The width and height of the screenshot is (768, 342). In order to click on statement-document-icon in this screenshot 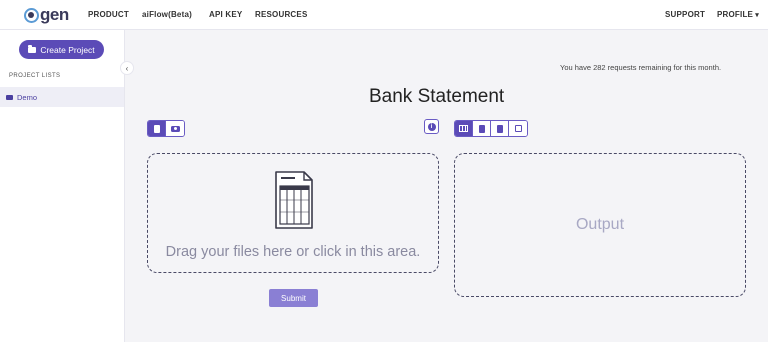, I will do `click(294, 200)`.